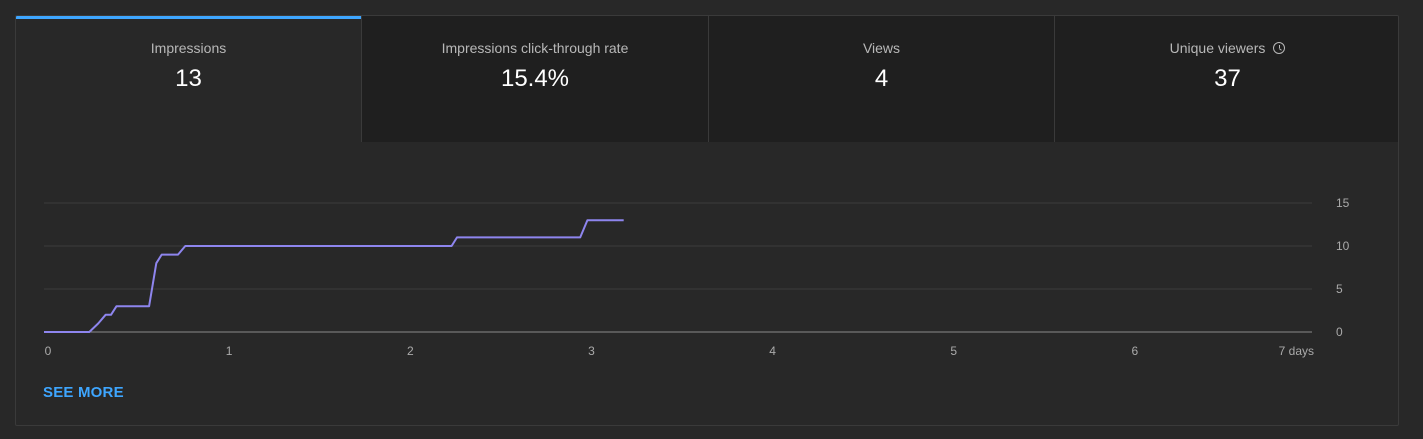  I want to click on tab-unique-viewers-label: Unique viewers, so click(1217, 48).